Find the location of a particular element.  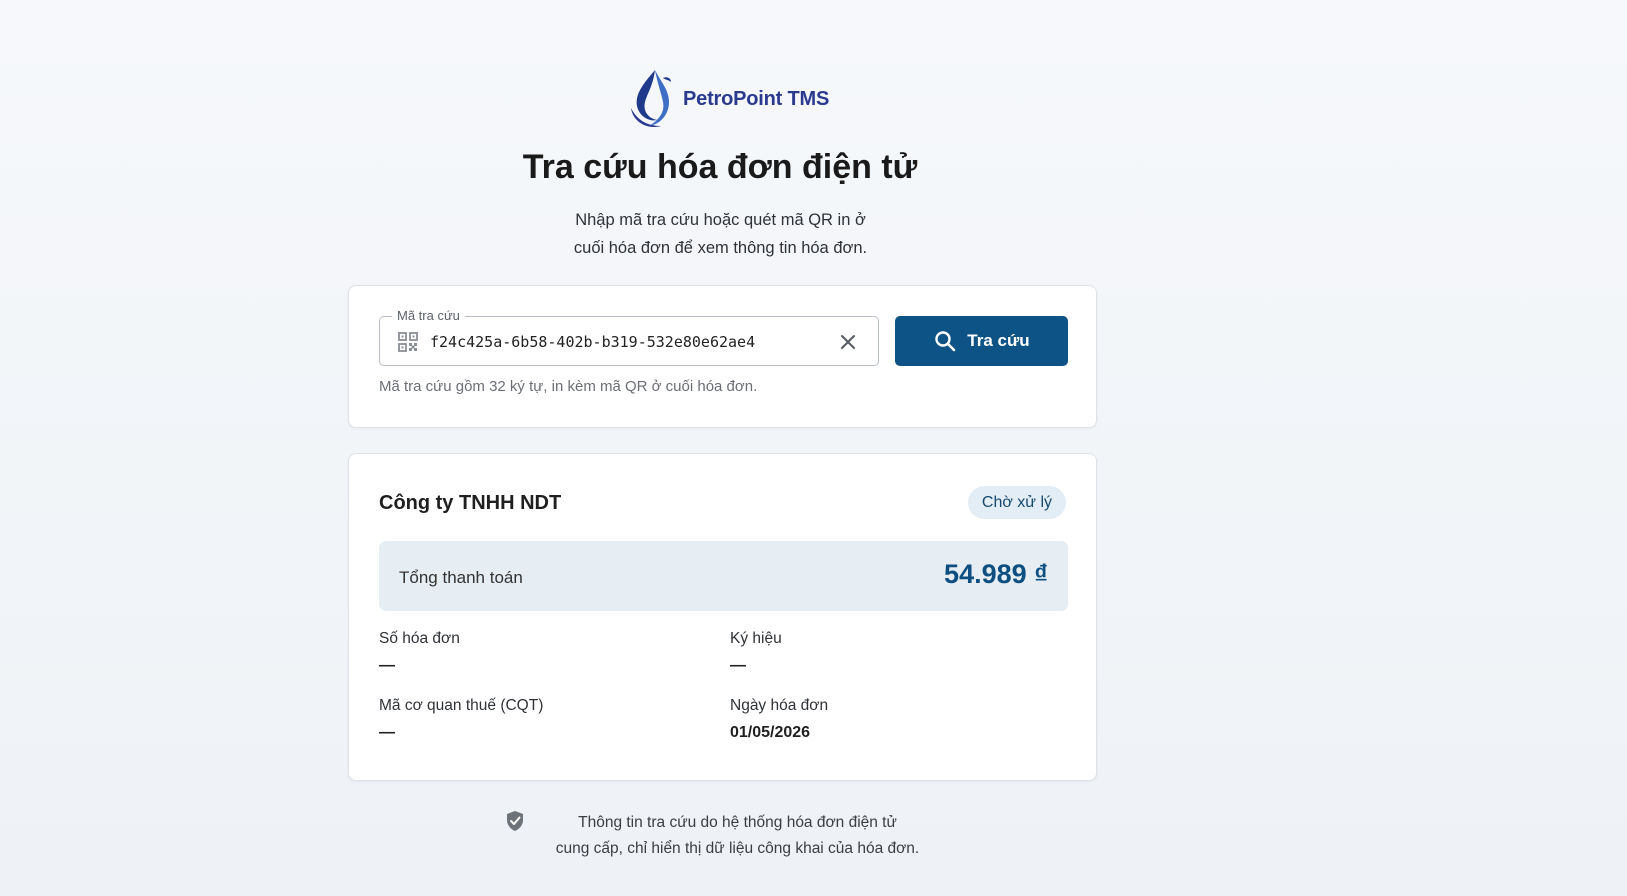

page-title: Tra cứu hóa đơn điện tử is located at coordinates (720, 167).